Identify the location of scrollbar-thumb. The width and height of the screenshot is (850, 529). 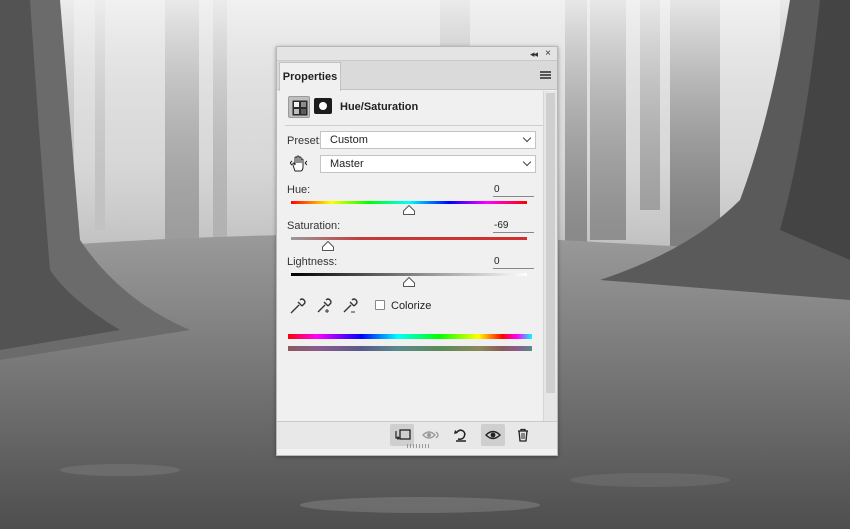
(550, 243).